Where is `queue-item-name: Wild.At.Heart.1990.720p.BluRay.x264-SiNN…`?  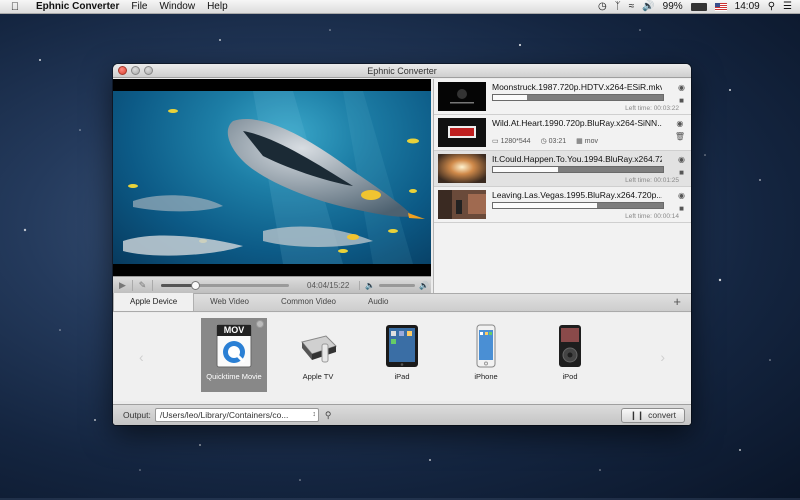 queue-item-name: Wild.At.Heart.1990.720p.BluRay.x264-SiNN… is located at coordinates (577, 123).